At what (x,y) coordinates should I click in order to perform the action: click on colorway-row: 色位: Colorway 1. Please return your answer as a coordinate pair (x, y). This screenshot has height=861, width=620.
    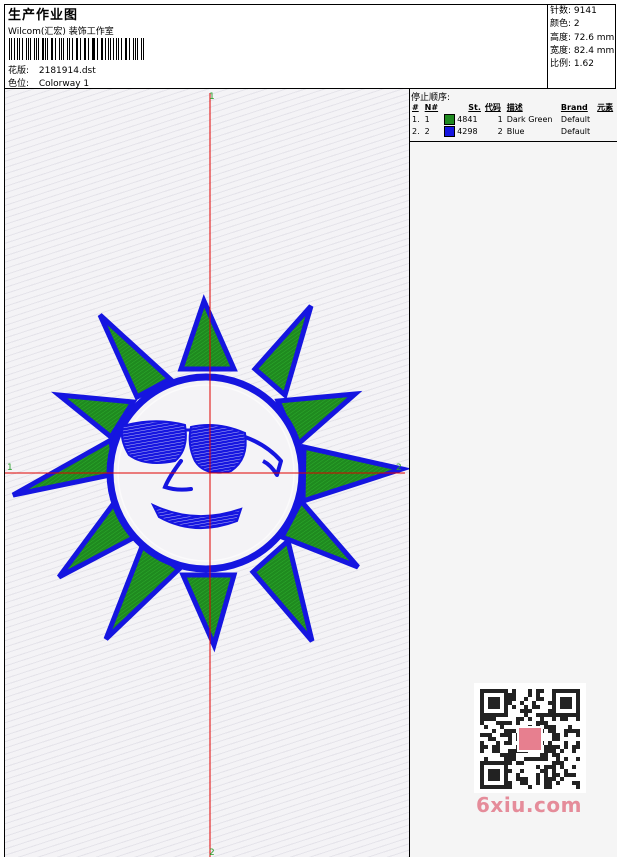
    Looking at the image, I should click on (48, 82).